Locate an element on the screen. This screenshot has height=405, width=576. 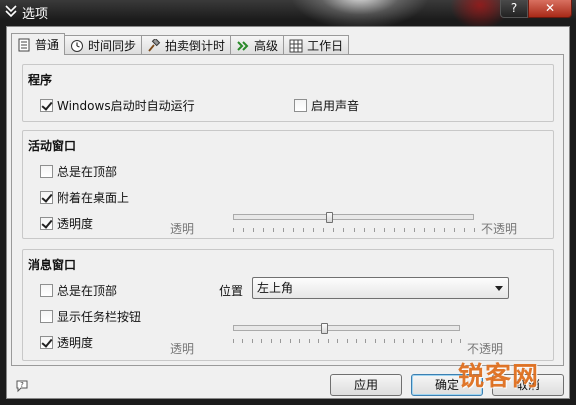
tab-label: 高级 is located at coordinates (266, 46).